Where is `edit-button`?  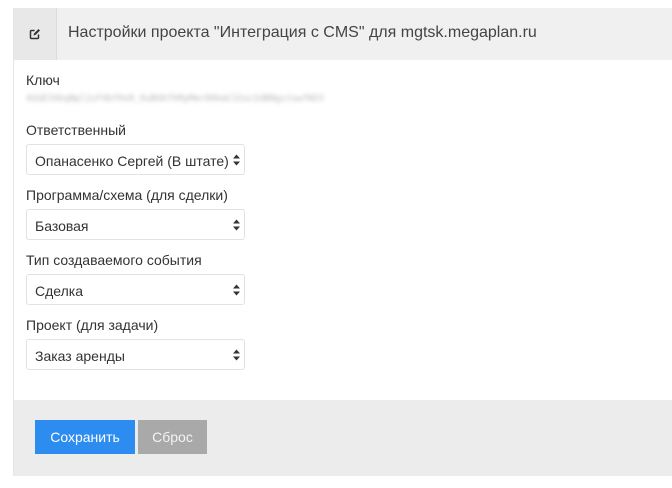 edit-button is located at coordinates (35, 34).